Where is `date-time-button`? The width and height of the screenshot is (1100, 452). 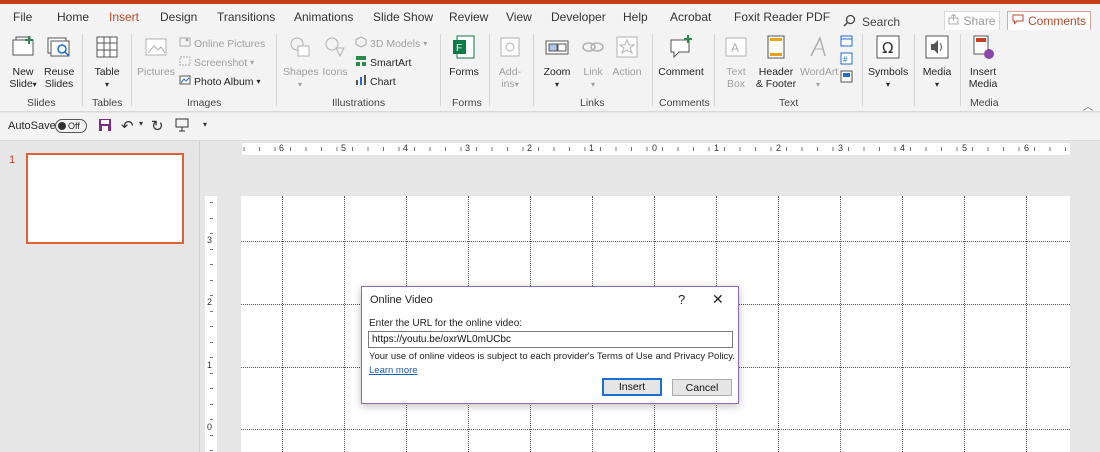 date-time-button is located at coordinates (846, 42).